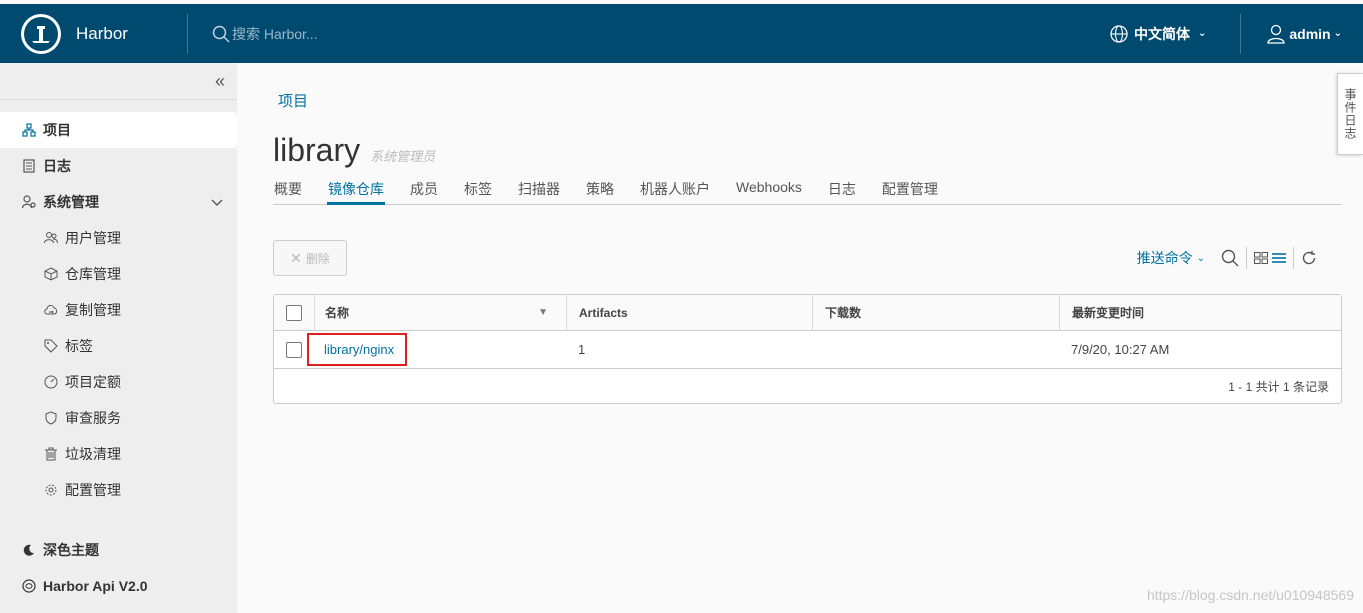  Describe the element at coordinates (808, 258) in the screenshot. I see `toolbar: ✕ 删除 推送命令 ⌄` at that location.